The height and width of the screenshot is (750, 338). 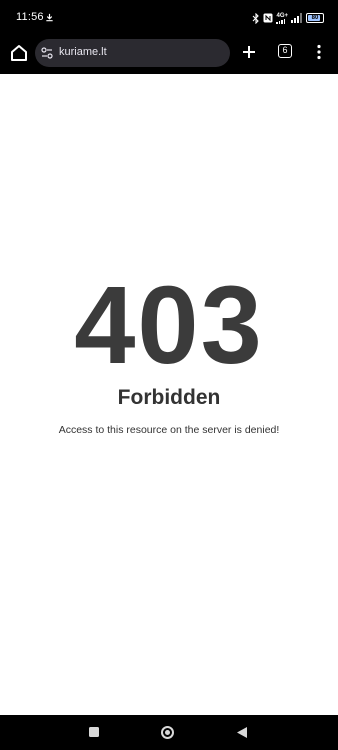 What do you see at coordinates (242, 732) in the screenshot?
I see `triangle-back-icon` at bounding box center [242, 732].